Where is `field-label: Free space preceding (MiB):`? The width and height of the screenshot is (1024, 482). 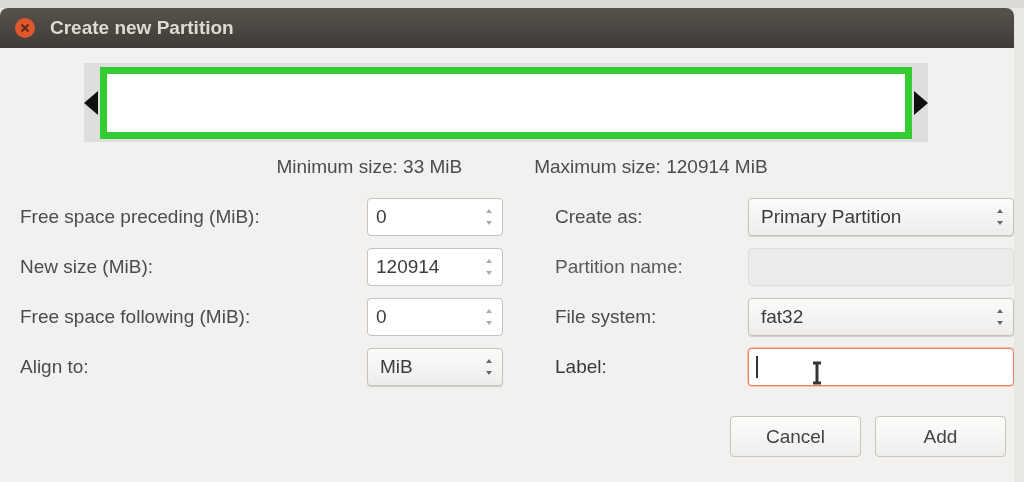 field-label: Free space preceding (MiB): is located at coordinates (140, 217).